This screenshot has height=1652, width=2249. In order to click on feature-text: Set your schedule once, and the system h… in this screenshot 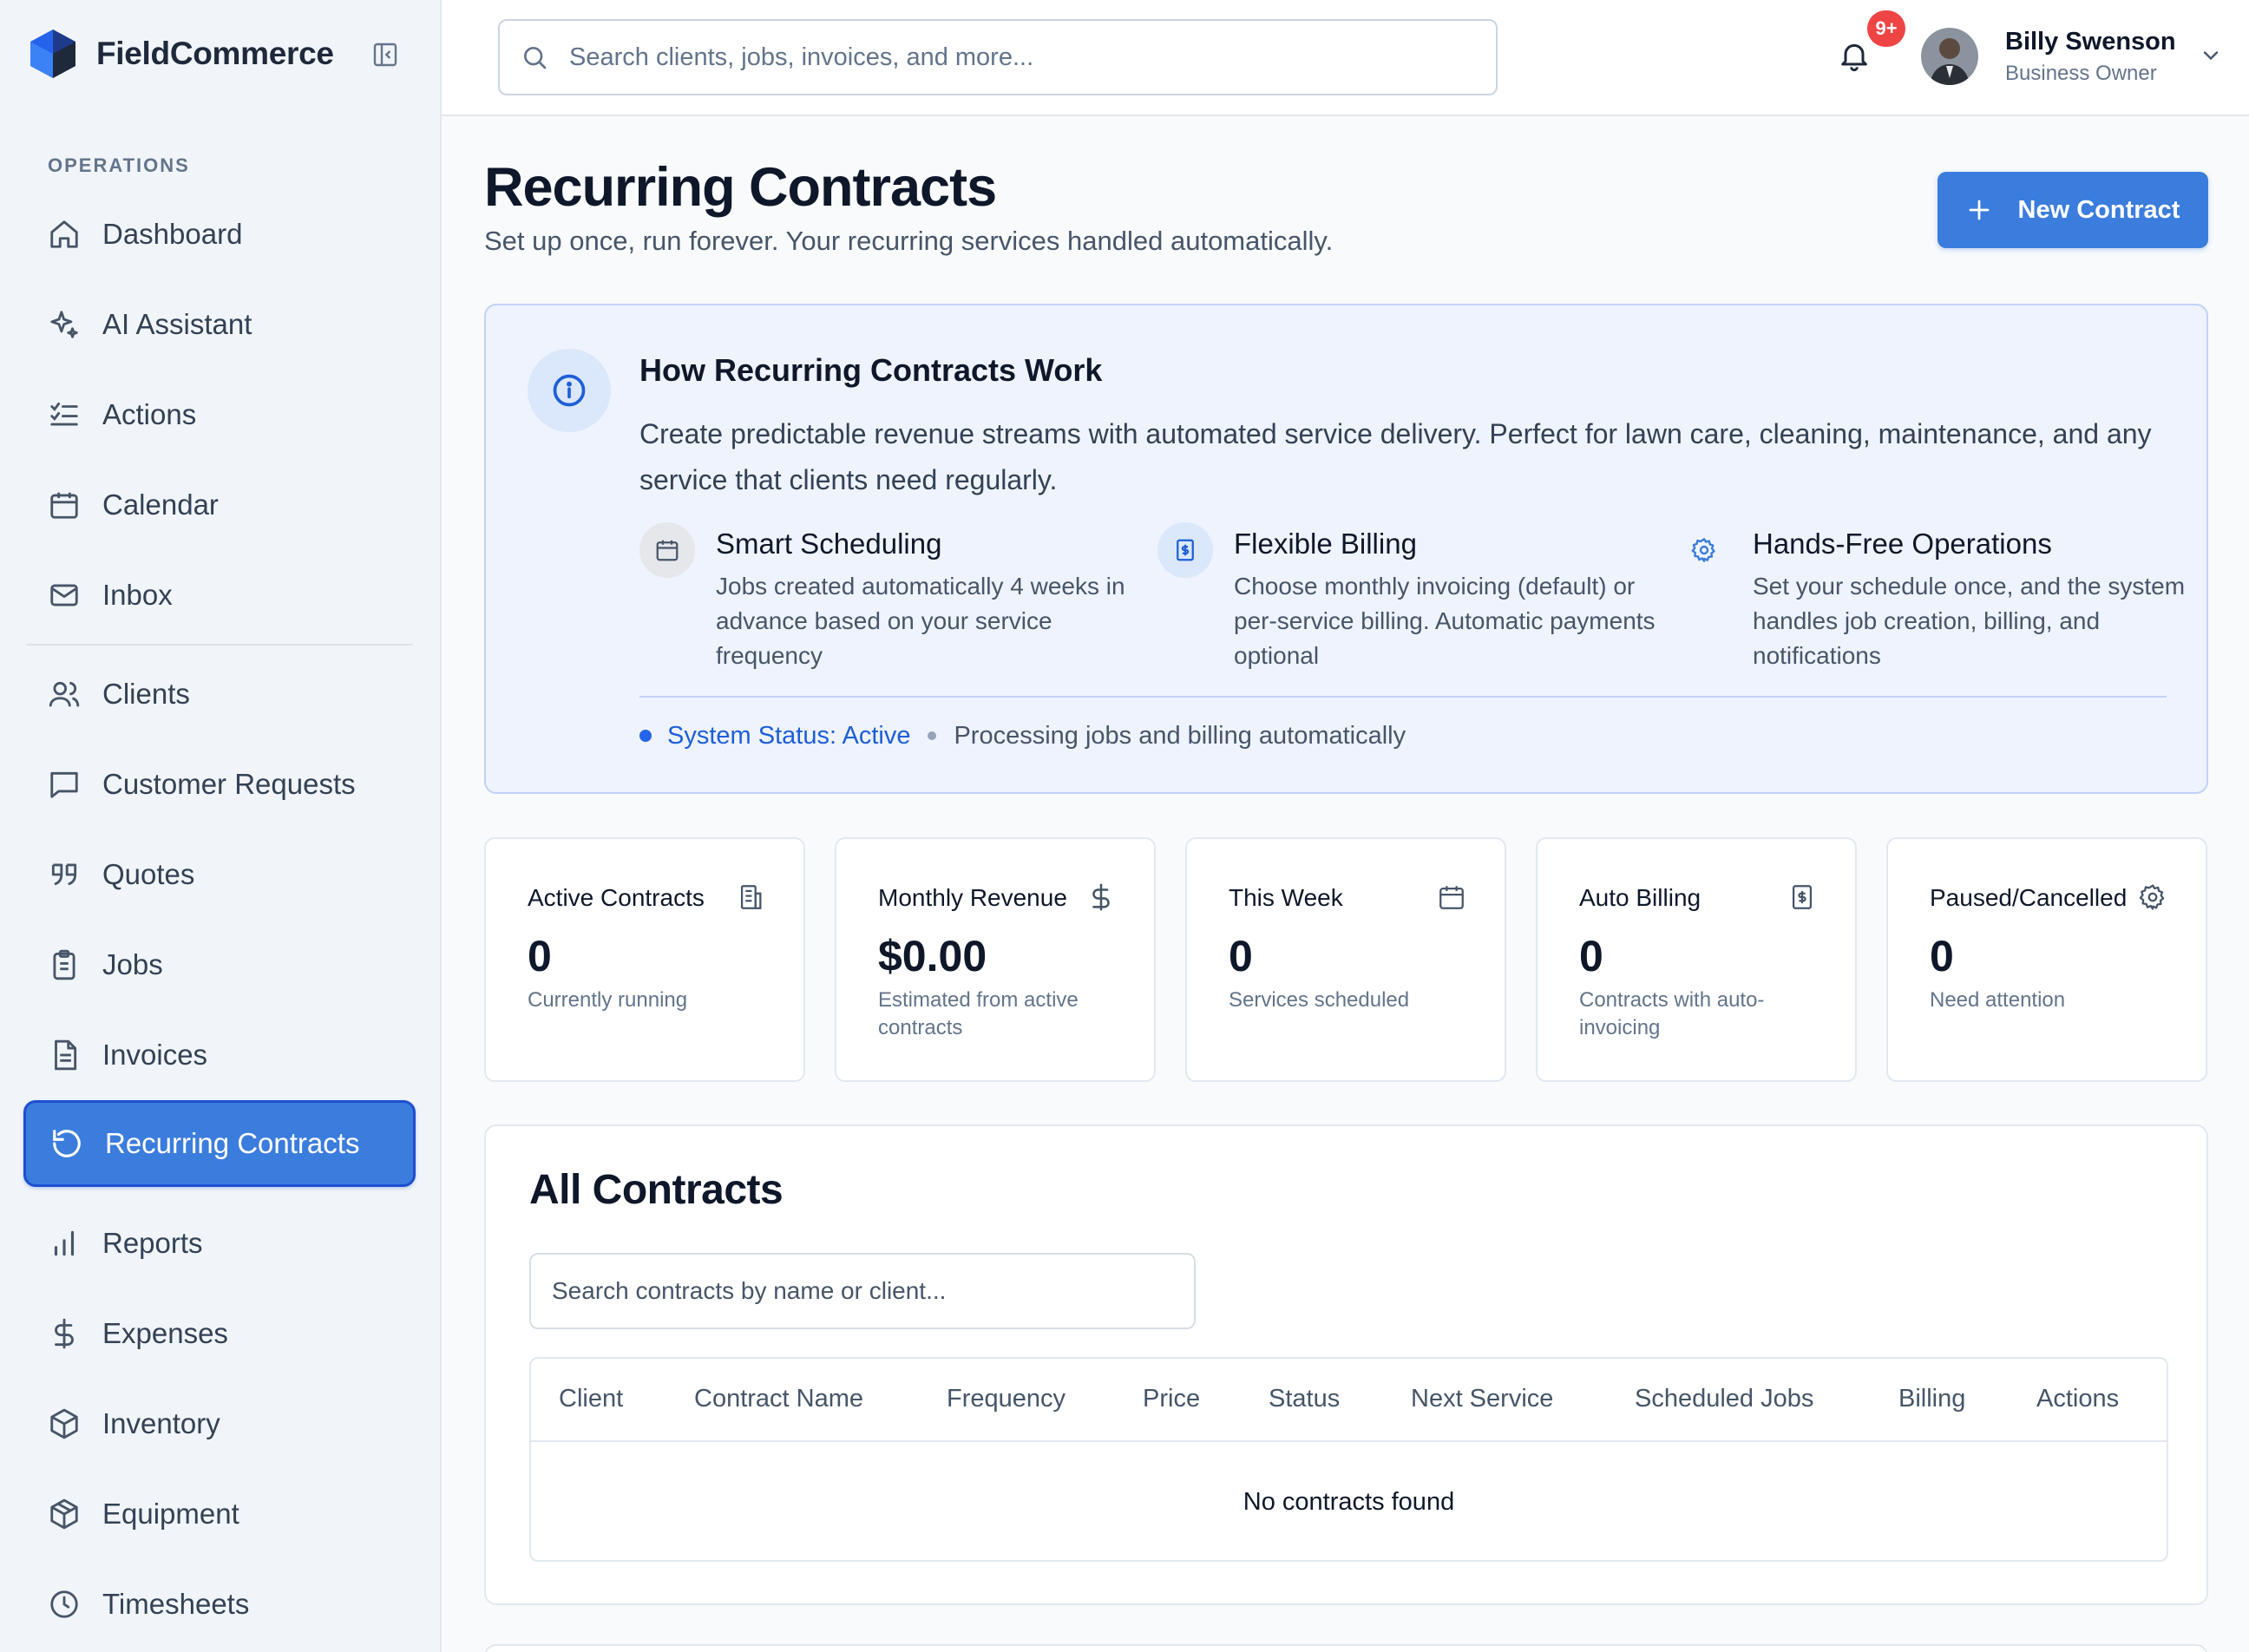, I will do `click(1969, 621)`.